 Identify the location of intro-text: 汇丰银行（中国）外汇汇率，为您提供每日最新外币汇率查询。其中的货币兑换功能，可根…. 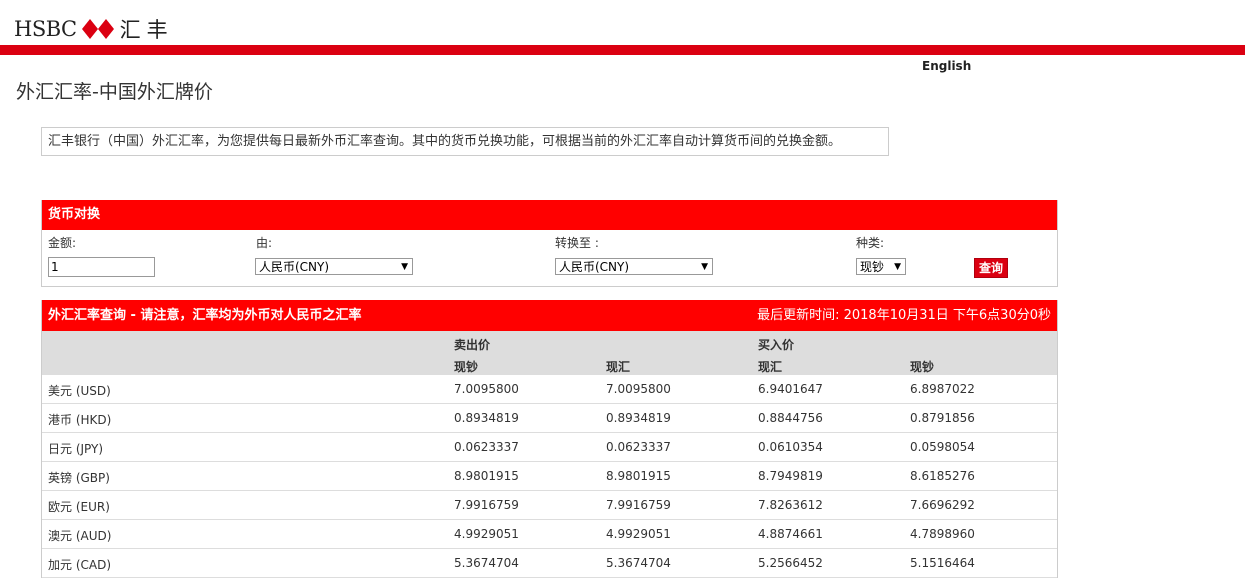
(465, 141).